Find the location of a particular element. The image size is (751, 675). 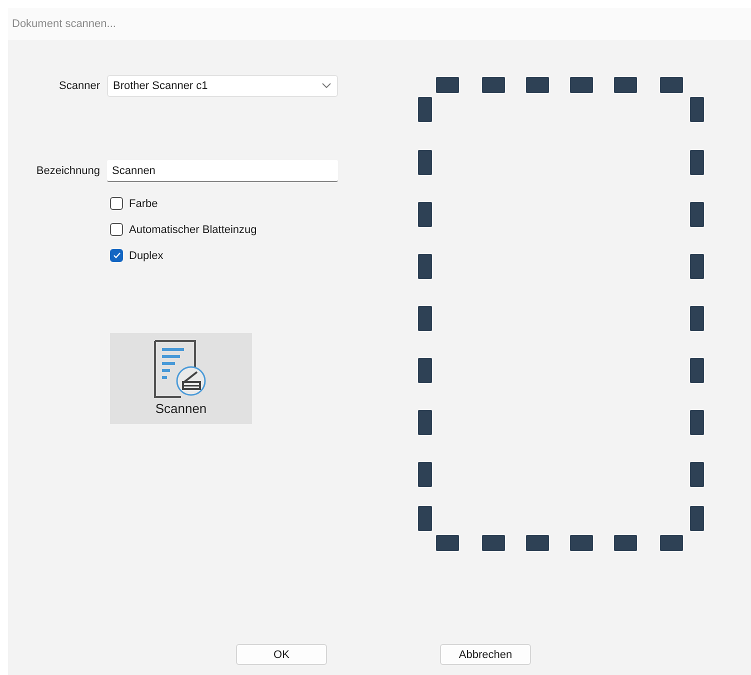

checkmark-icon is located at coordinates (116, 255).